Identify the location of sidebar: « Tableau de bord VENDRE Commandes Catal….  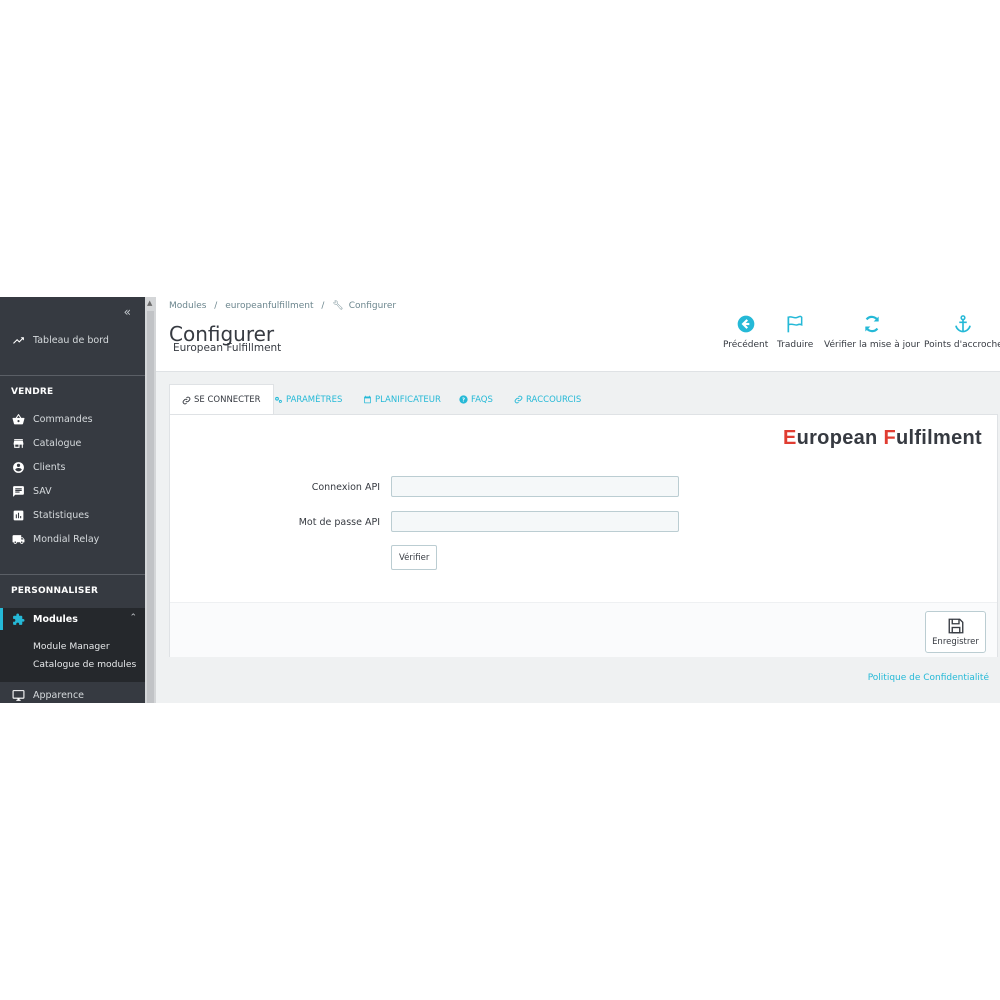
(72, 500).